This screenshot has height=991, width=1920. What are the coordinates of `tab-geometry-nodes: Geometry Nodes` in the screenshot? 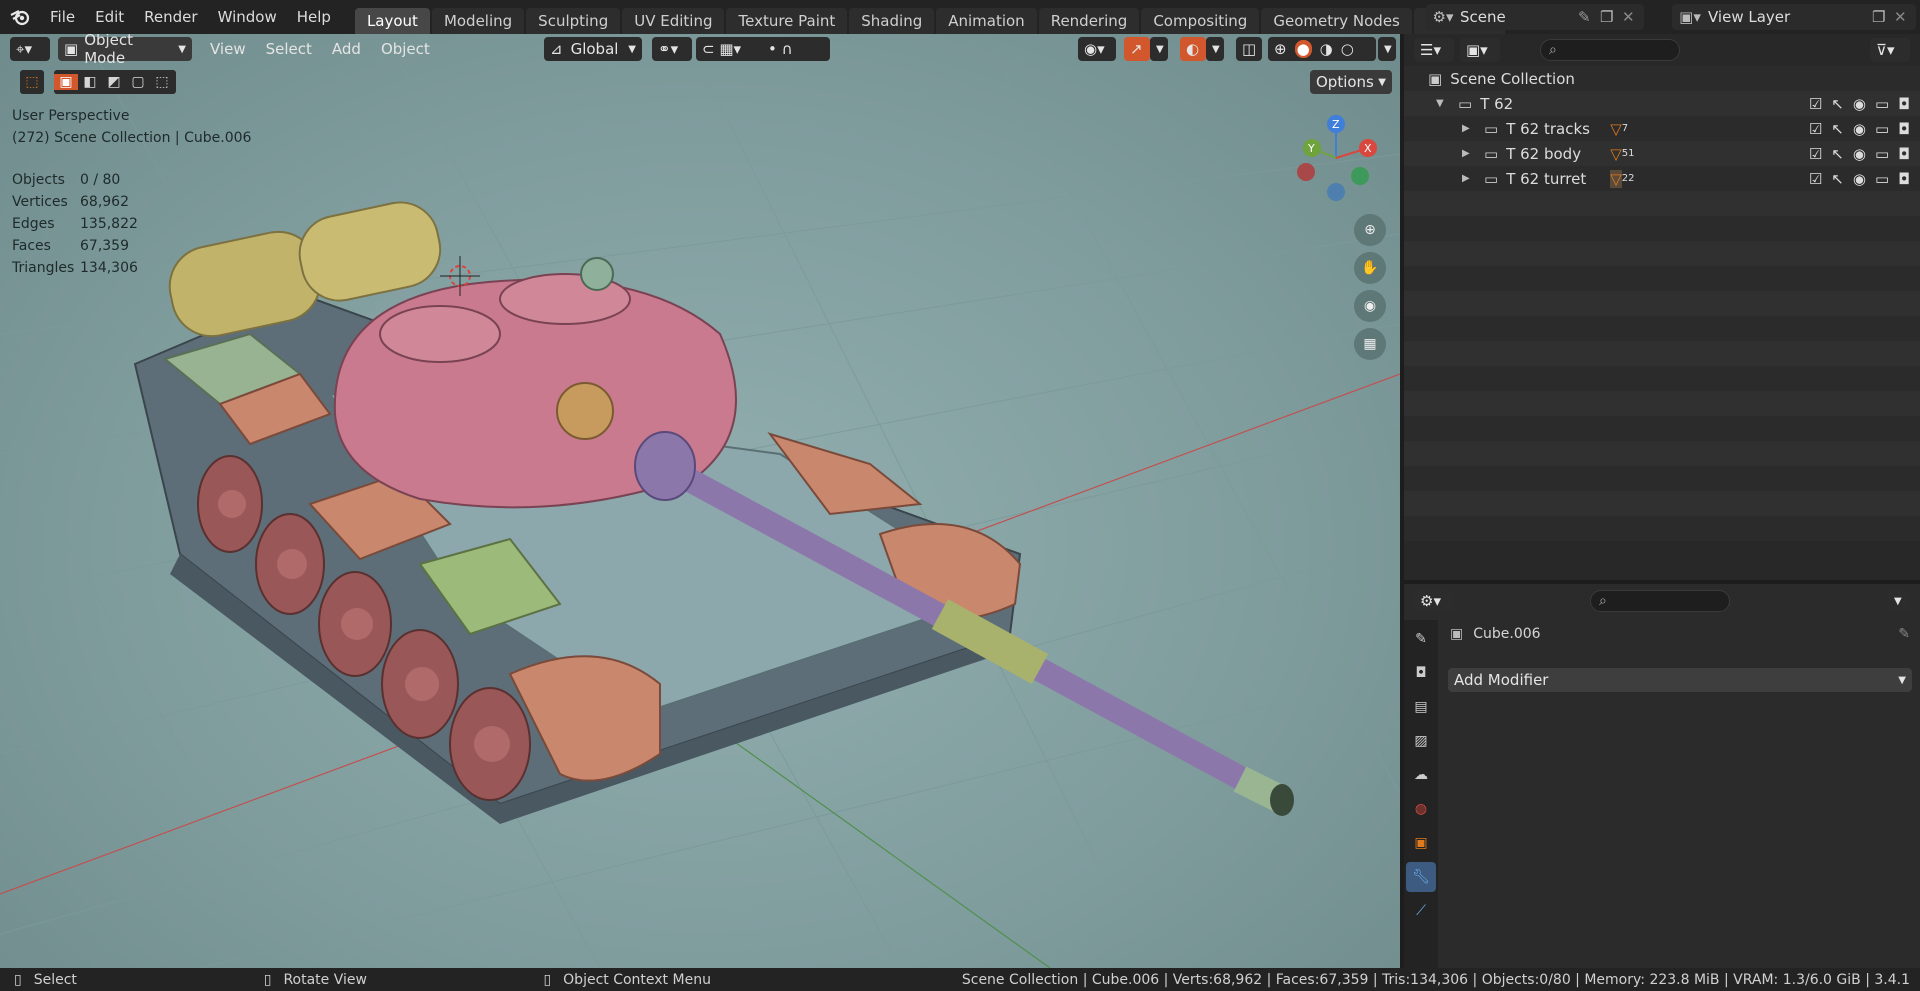 It's located at (1336, 21).